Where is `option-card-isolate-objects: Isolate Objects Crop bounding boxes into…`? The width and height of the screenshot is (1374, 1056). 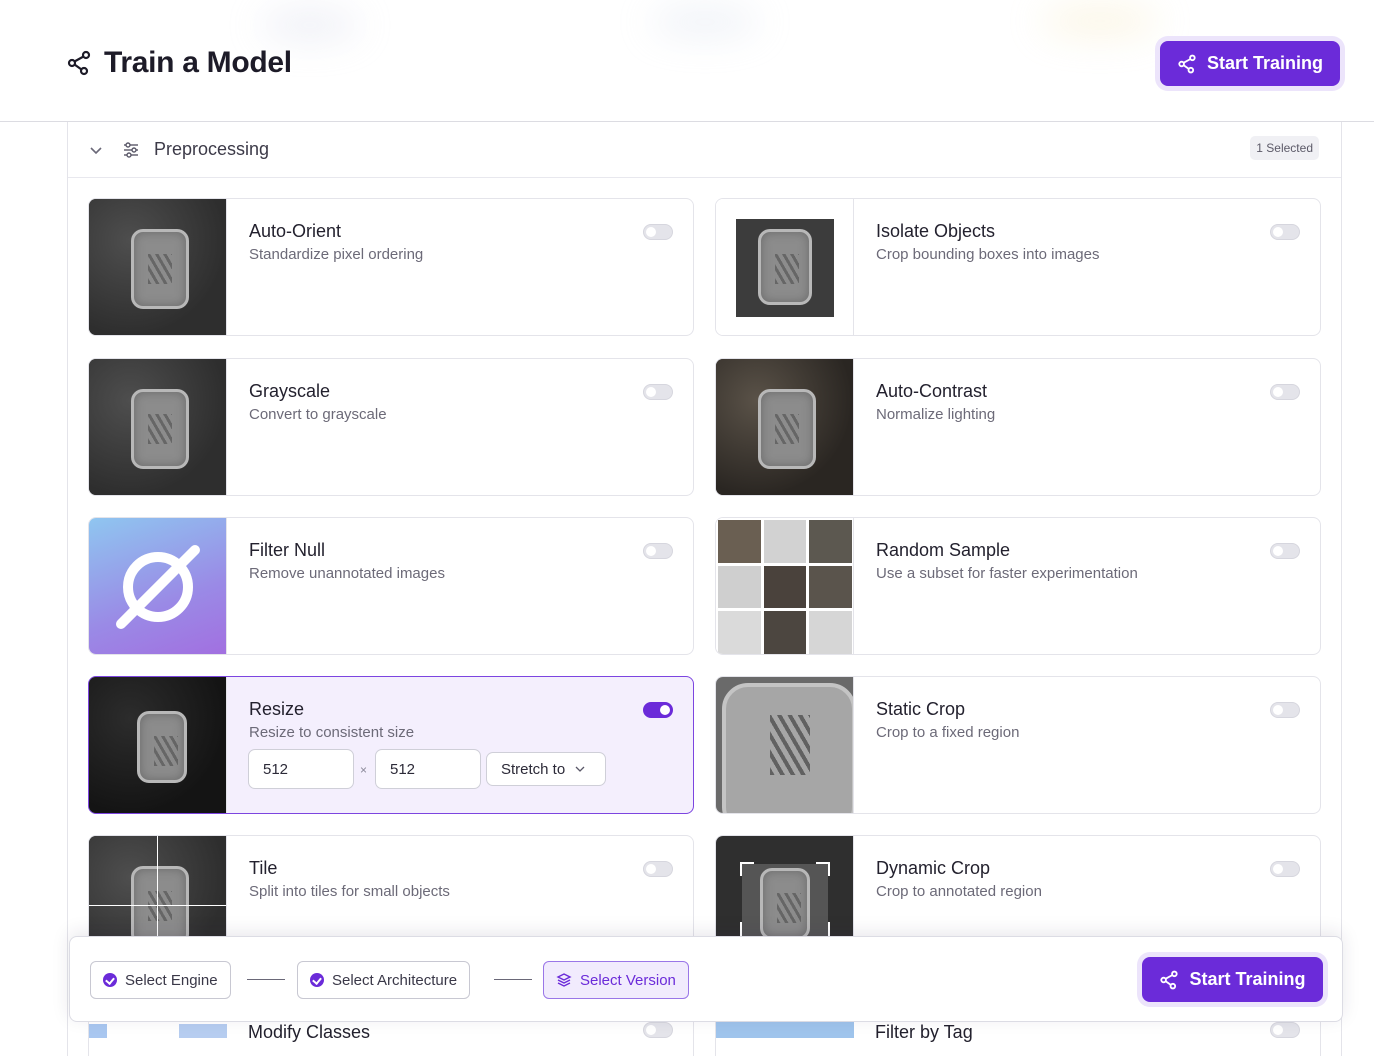 option-card-isolate-objects: Isolate Objects Crop bounding boxes into… is located at coordinates (1018, 267).